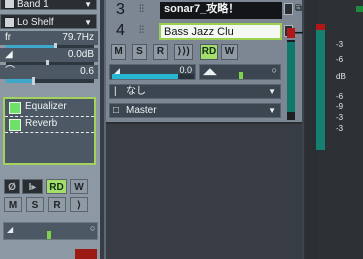 Image resolution: width=363 pixels, height=259 pixels. I want to click on clip-indicator, so click(291, 33).